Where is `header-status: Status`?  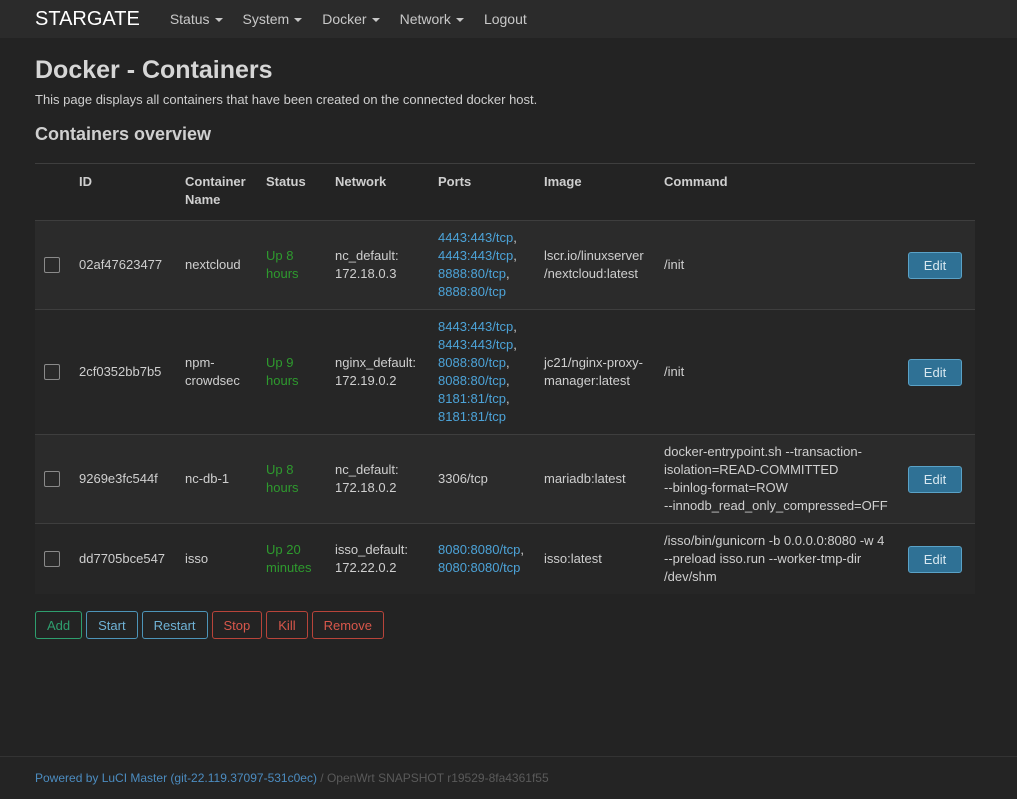 header-status: Status is located at coordinates (286, 181).